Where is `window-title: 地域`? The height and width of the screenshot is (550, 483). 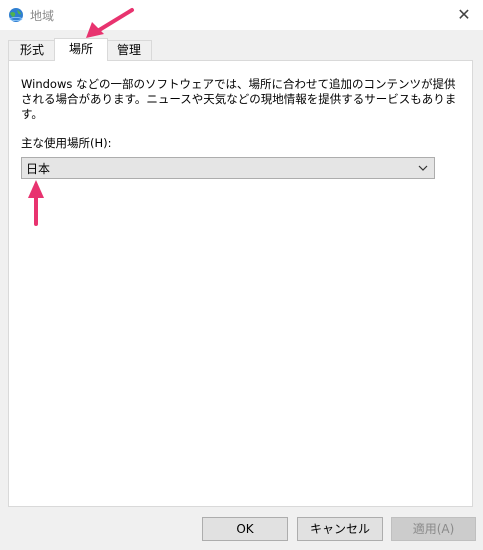 window-title: 地域 is located at coordinates (42, 16).